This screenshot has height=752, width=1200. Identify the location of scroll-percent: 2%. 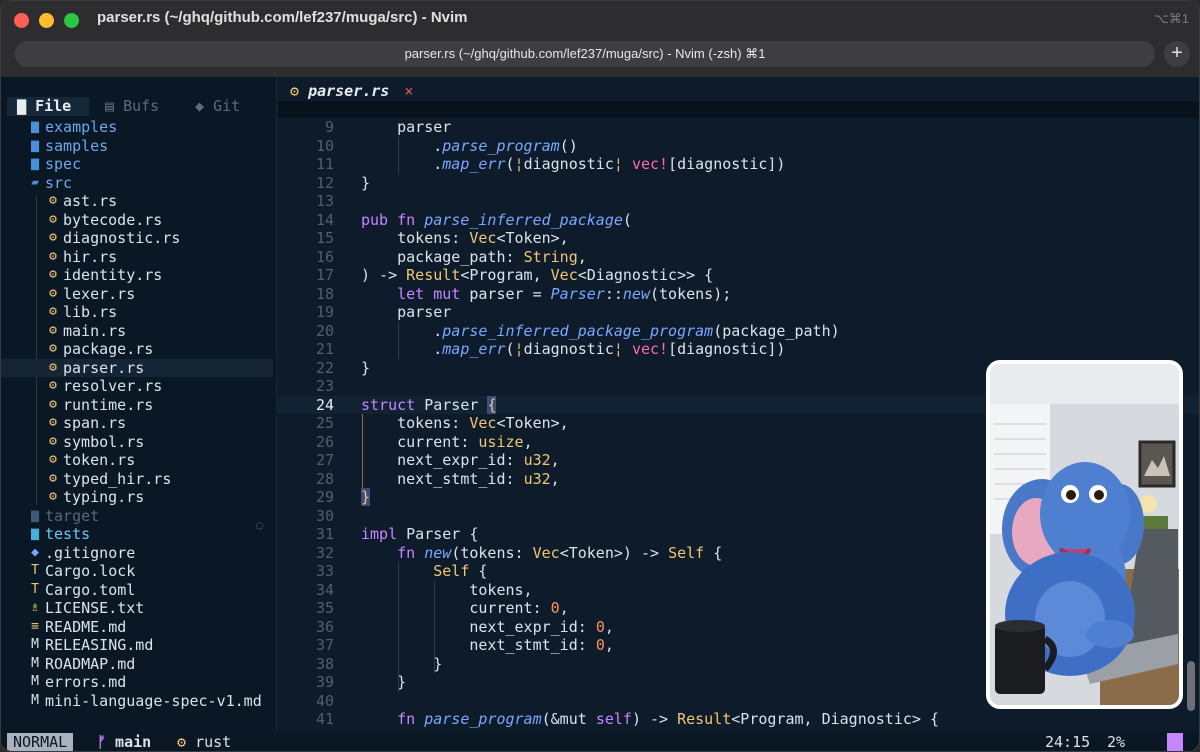
(1116, 742).